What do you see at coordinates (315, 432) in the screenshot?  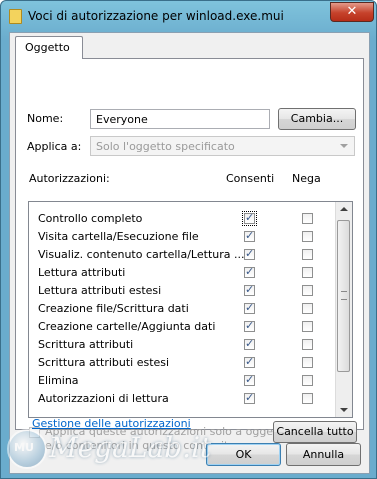 I see `clear-all-button: Cancella tutto` at bounding box center [315, 432].